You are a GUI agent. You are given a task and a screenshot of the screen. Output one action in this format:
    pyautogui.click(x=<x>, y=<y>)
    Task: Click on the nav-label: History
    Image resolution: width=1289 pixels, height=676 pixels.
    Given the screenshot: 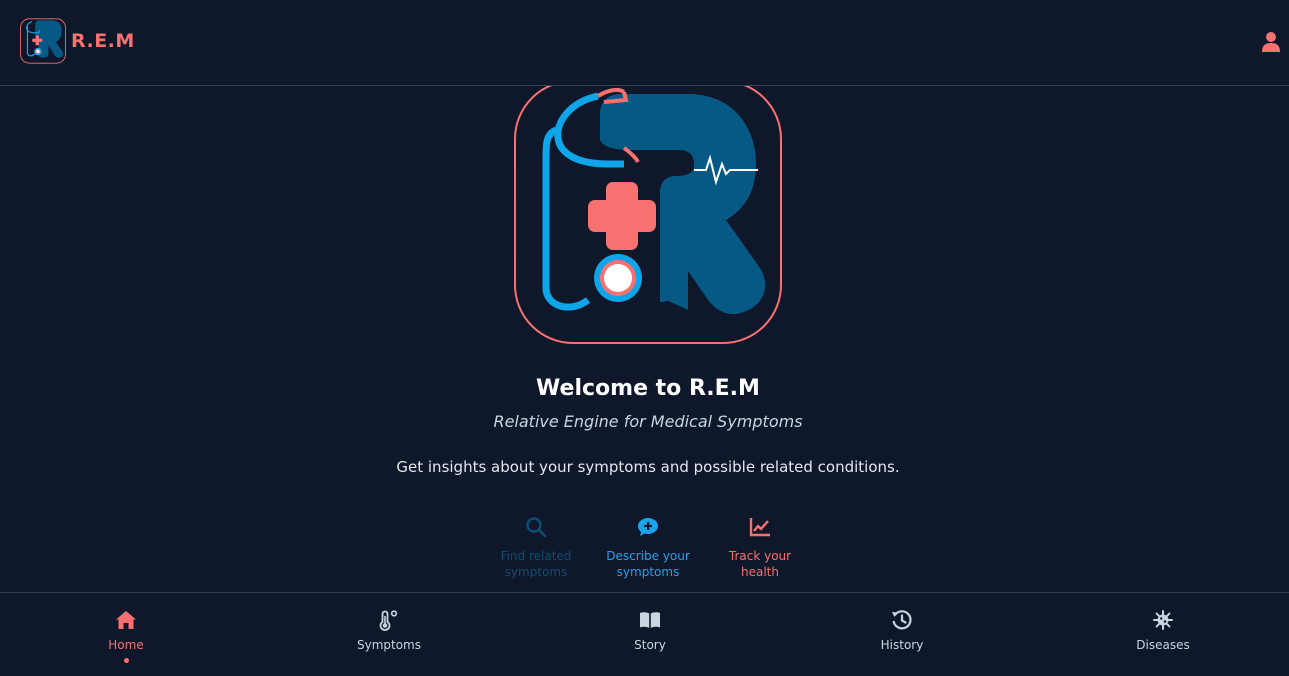 What is the action you would take?
    pyautogui.click(x=902, y=645)
    